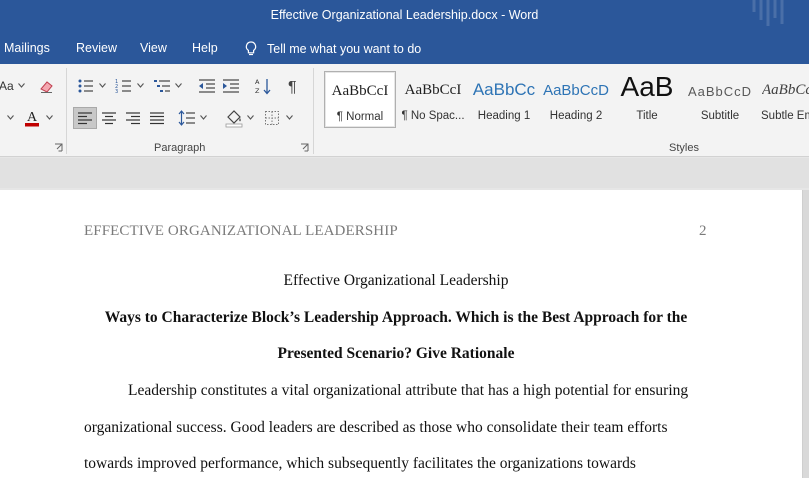 This screenshot has width=809, height=478. I want to click on justify-button, so click(157, 118).